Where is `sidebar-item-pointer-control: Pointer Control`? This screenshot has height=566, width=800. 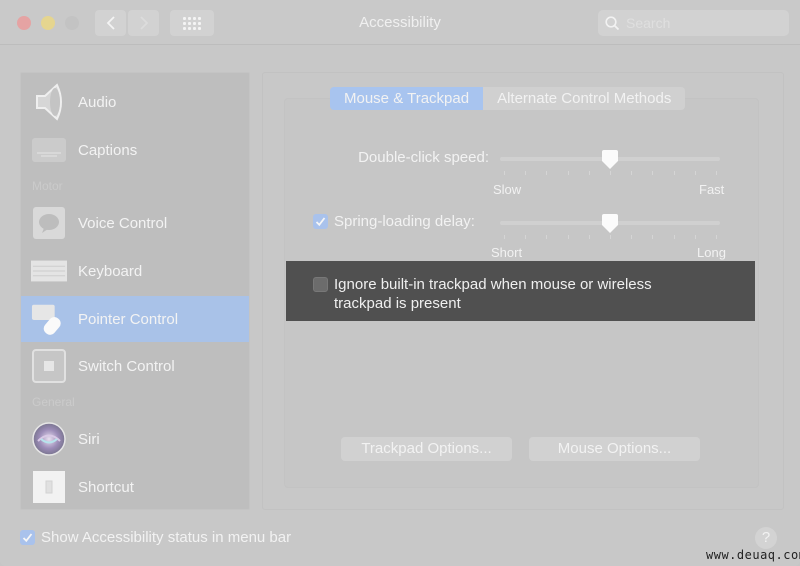 sidebar-item-pointer-control: Pointer Control is located at coordinates (135, 319).